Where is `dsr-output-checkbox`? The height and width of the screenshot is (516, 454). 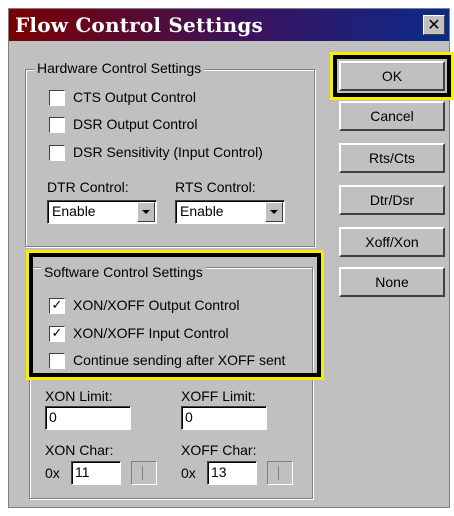 dsr-output-checkbox is located at coordinates (57, 125).